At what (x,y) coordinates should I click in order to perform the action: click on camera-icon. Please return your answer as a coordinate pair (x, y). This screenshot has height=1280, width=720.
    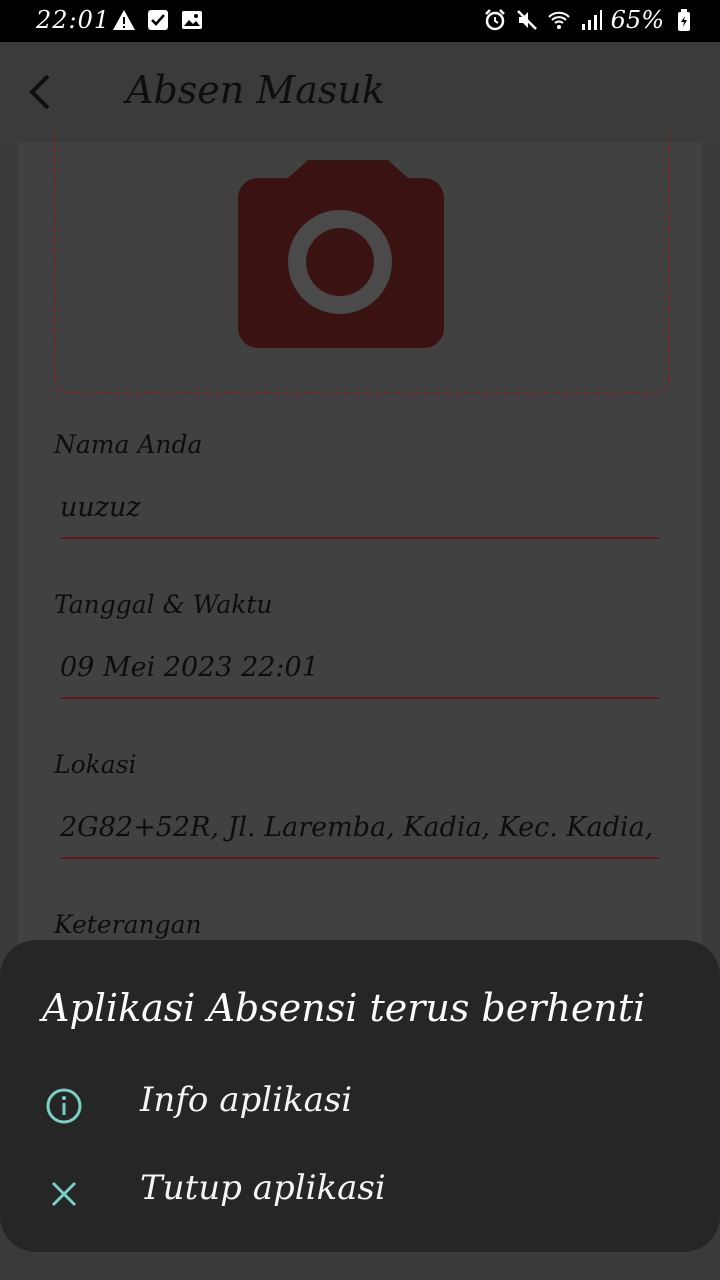
    Looking at the image, I should click on (342, 253).